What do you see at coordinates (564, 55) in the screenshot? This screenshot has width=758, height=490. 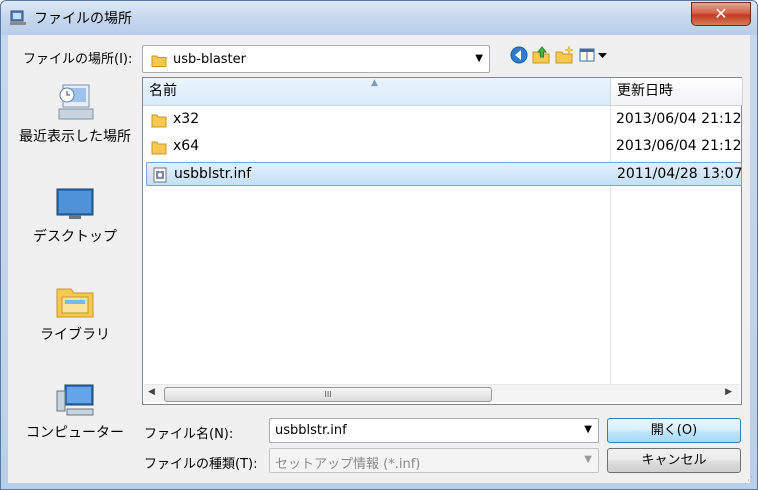 I see `new-folder-icon` at bounding box center [564, 55].